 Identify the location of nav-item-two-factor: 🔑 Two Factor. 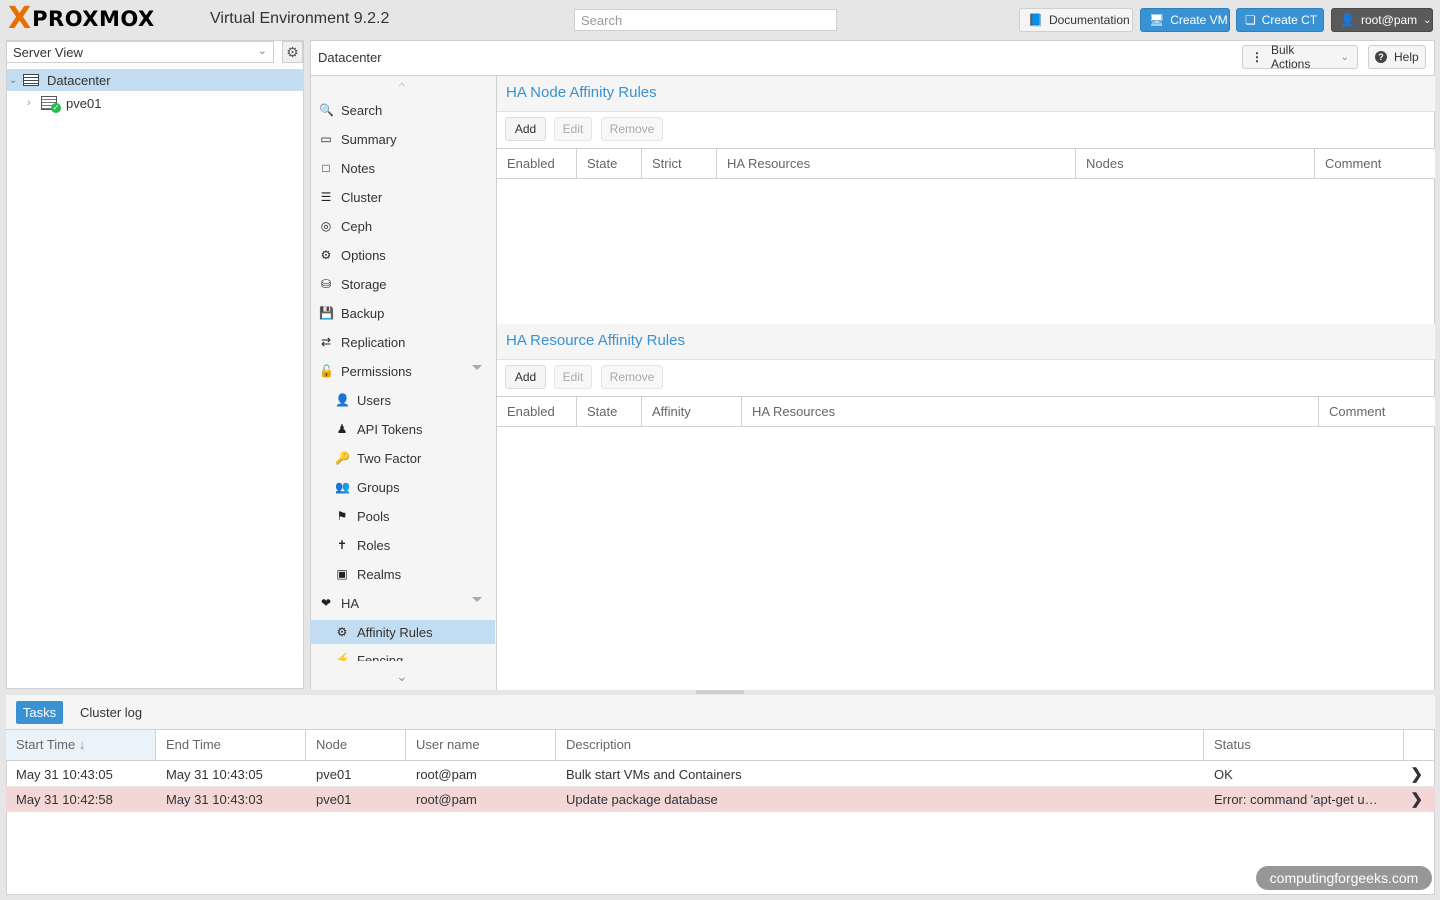
(402, 458).